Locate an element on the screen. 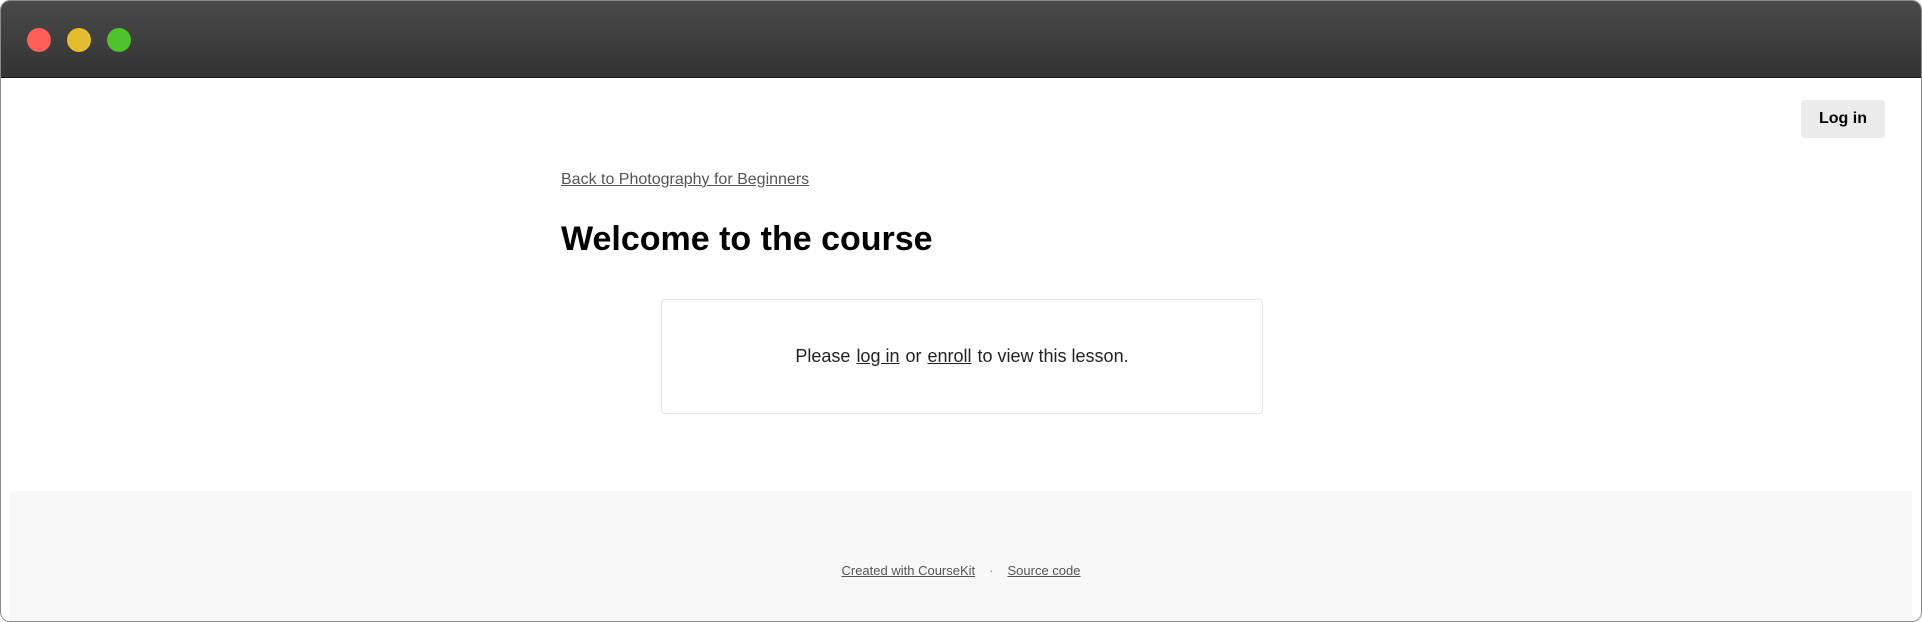 The image size is (1922, 622). login-button: Log in is located at coordinates (1843, 119).